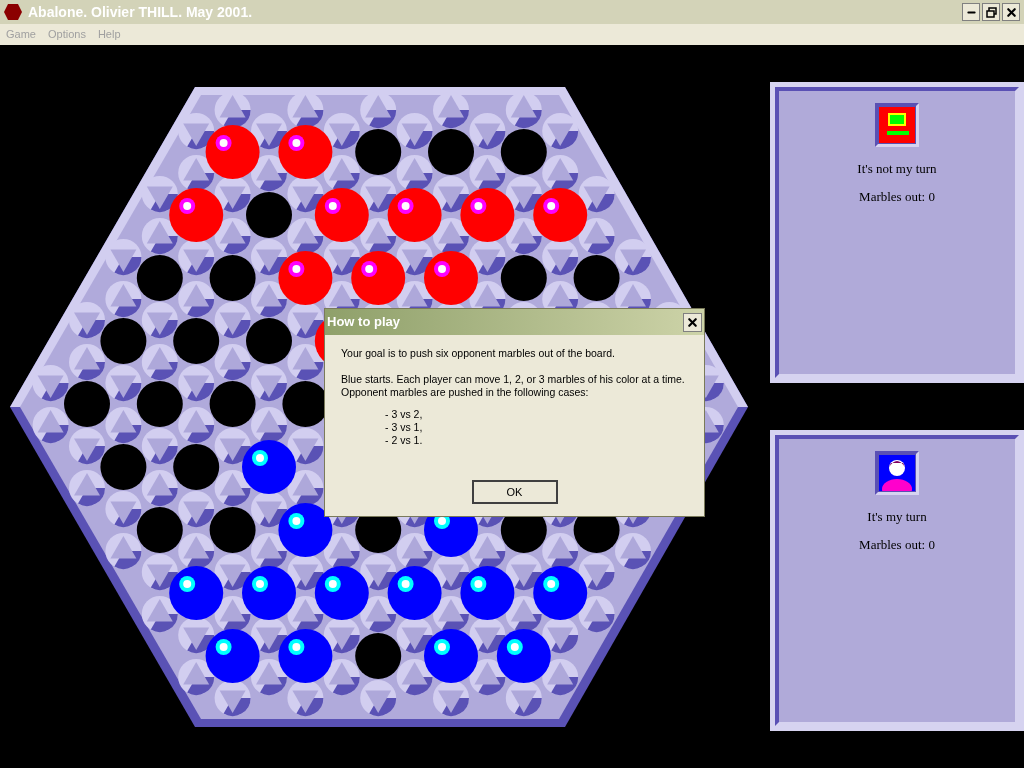  What do you see at coordinates (404, 414) in the screenshot?
I see `push-case: - 3 vs 2,` at bounding box center [404, 414].